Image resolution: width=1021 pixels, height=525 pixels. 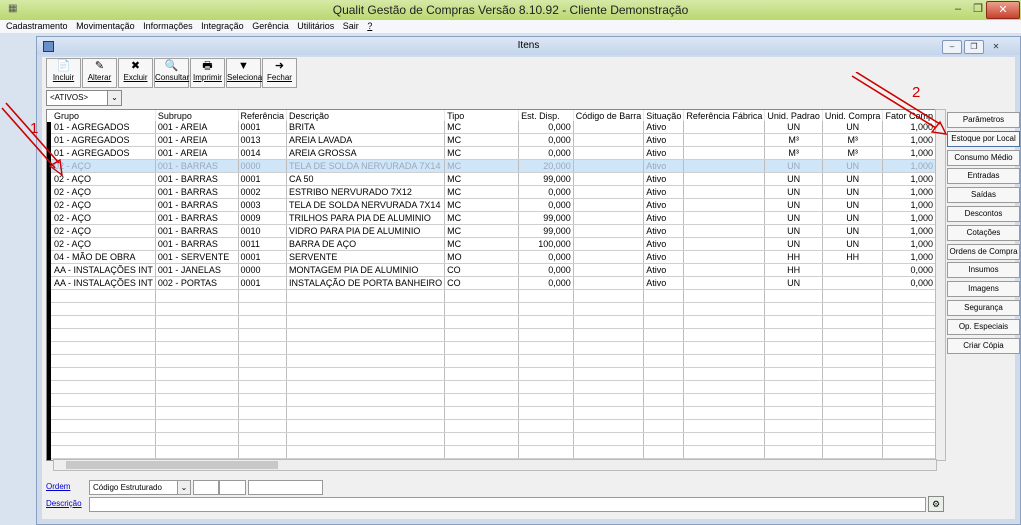 What do you see at coordinates (983, 308) in the screenshot?
I see `side-button-seguran-a: Segurança` at bounding box center [983, 308].